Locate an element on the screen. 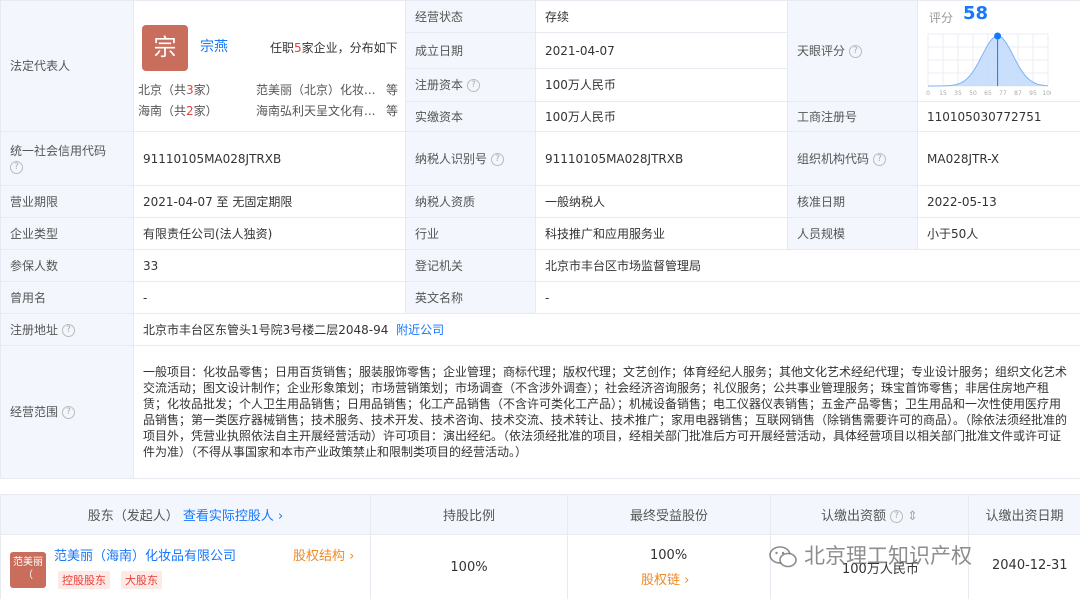 This screenshot has width=1080, height=599. date-header: 认缴出资日期 is located at coordinates (1024, 514).